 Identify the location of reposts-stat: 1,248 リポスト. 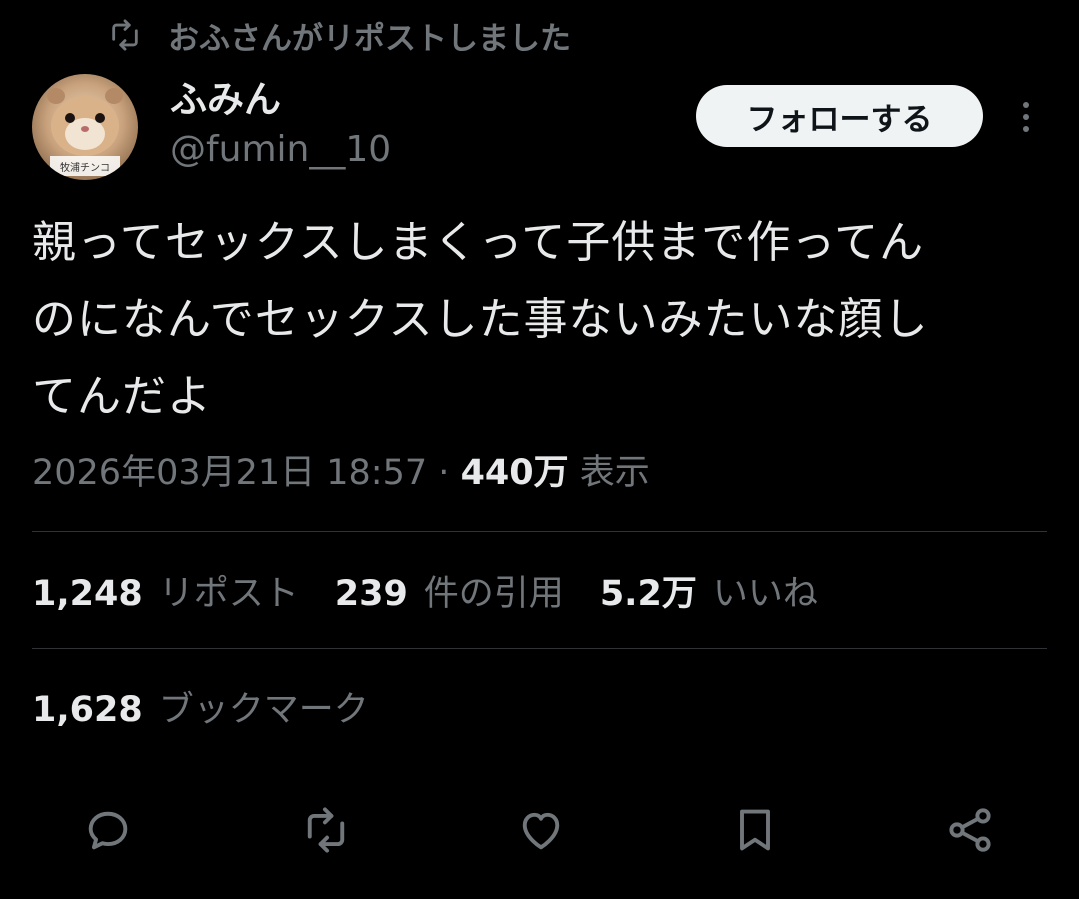
(165, 594).